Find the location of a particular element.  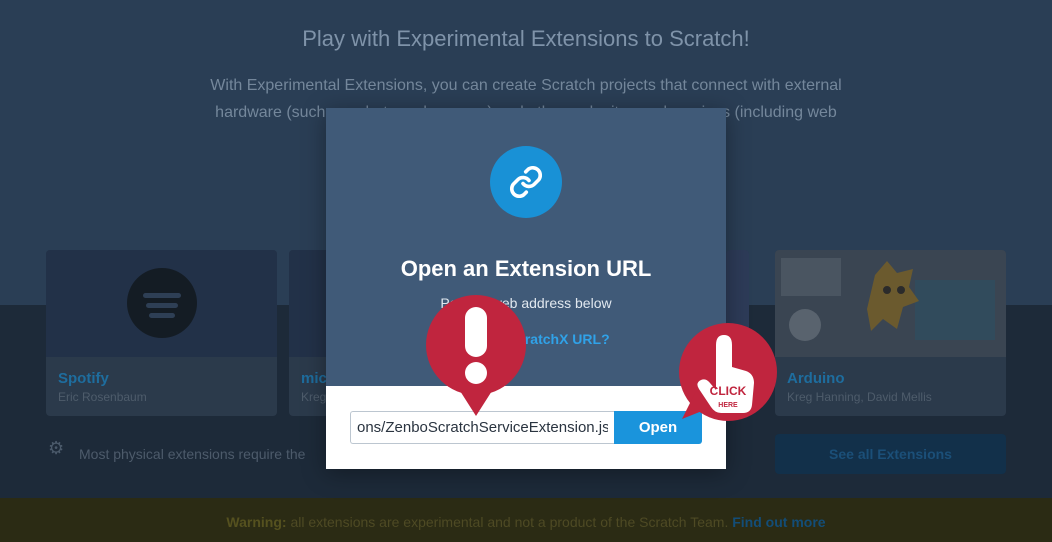

gear-icon: ⚙ is located at coordinates (56, 448).